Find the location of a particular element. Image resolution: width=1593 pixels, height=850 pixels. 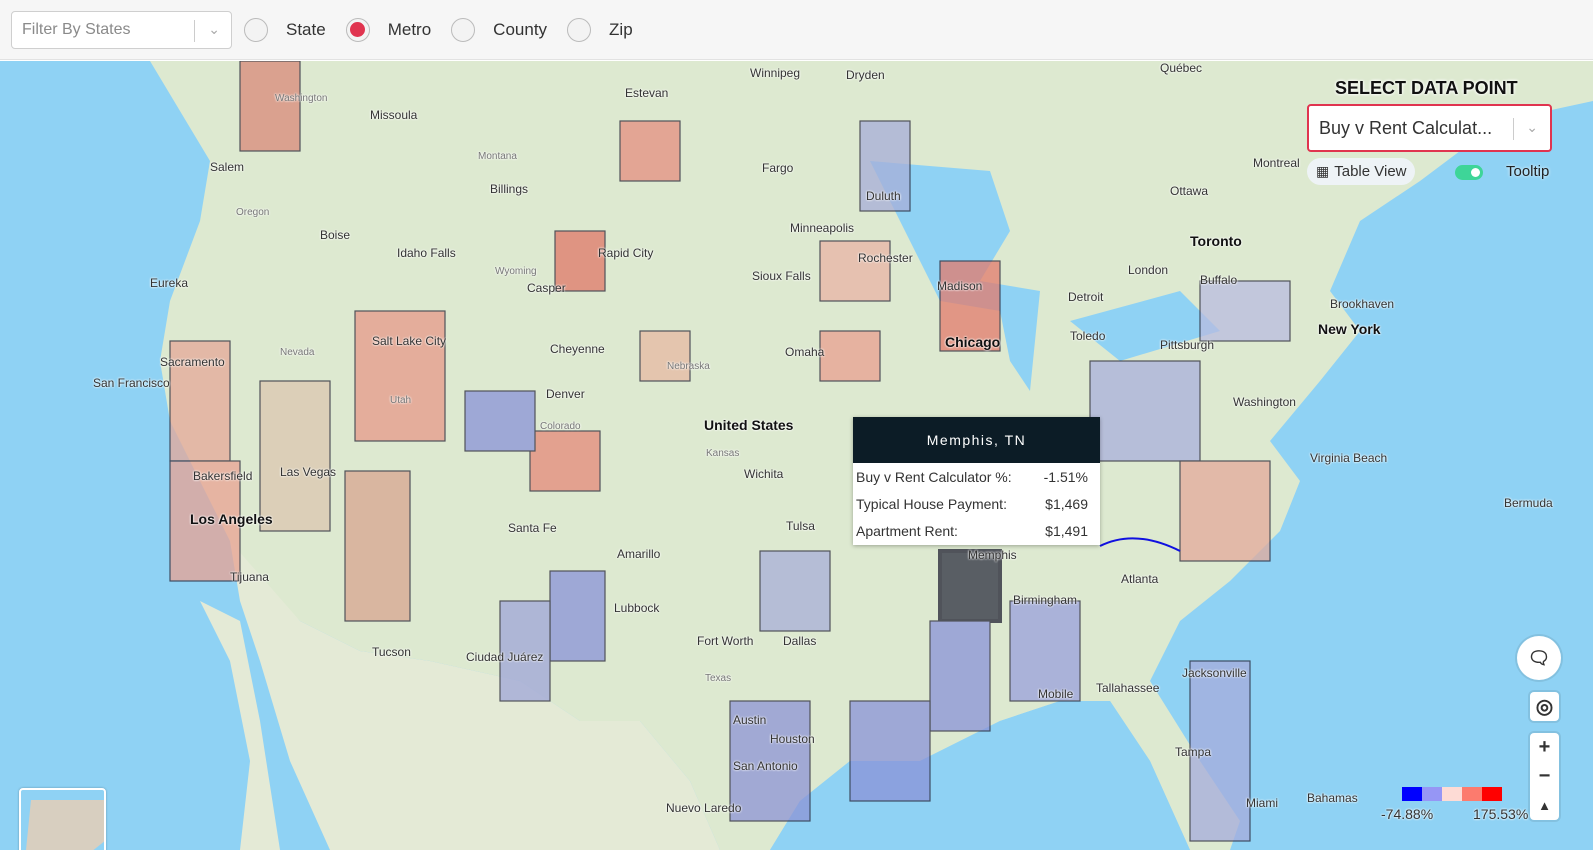

table-view-button: ▦ Table View is located at coordinates (1361, 171).